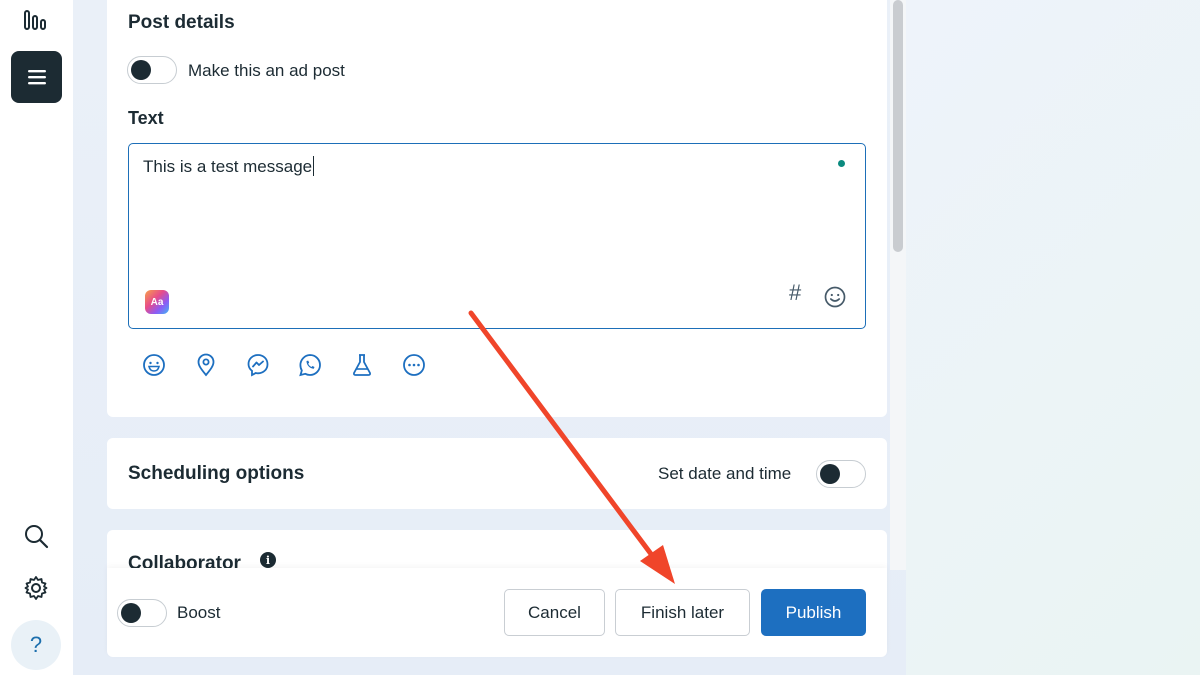 The width and height of the screenshot is (1200, 675). What do you see at coordinates (725, 473) in the screenshot?
I see `set-date-time-label: Set date and time` at bounding box center [725, 473].